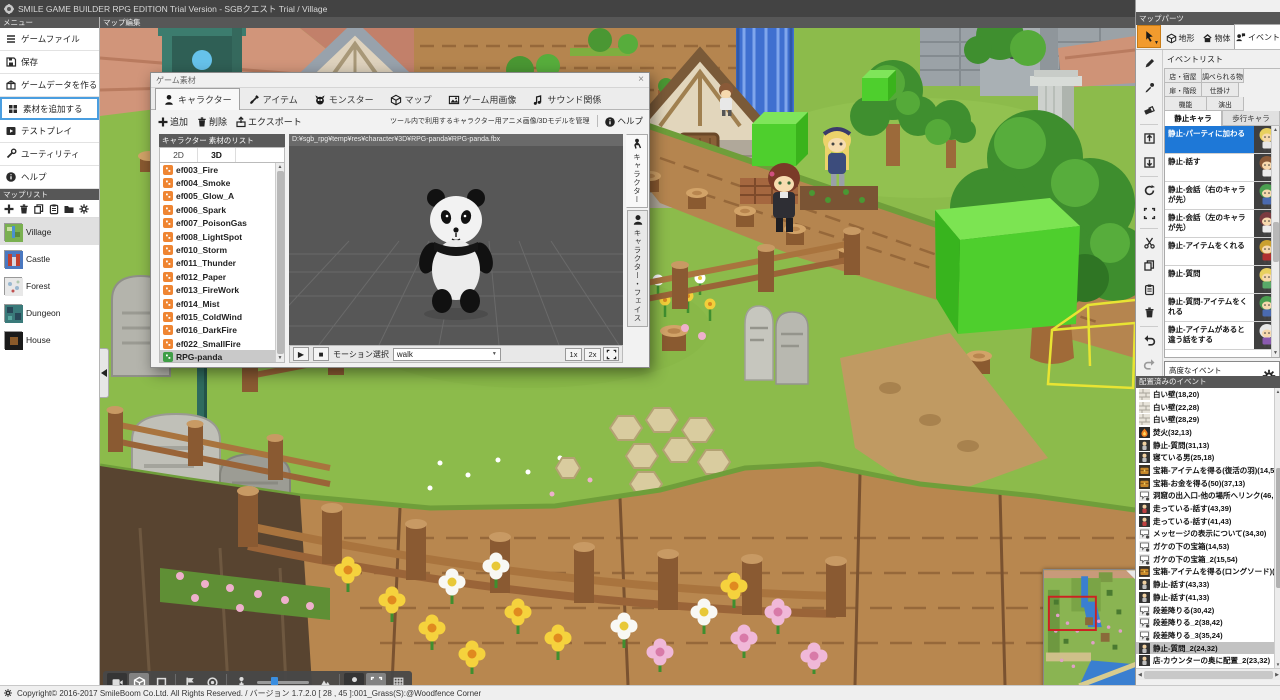 Image resolution: width=1280 pixels, height=700 pixels. Describe the element at coordinates (222, 330) in the screenshot. I see `material-item: ef016_DarkFire` at that location.